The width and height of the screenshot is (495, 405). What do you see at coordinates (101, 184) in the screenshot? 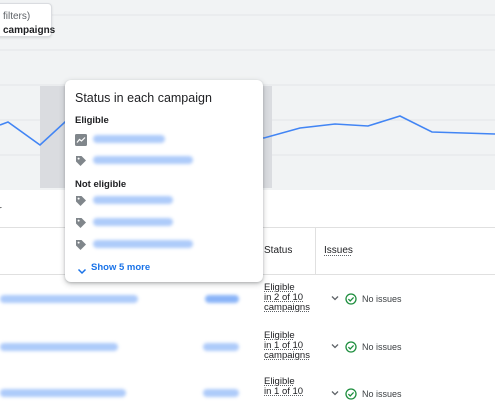
I see `not-eligible-heading: Not eligible` at bounding box center [101, 184].